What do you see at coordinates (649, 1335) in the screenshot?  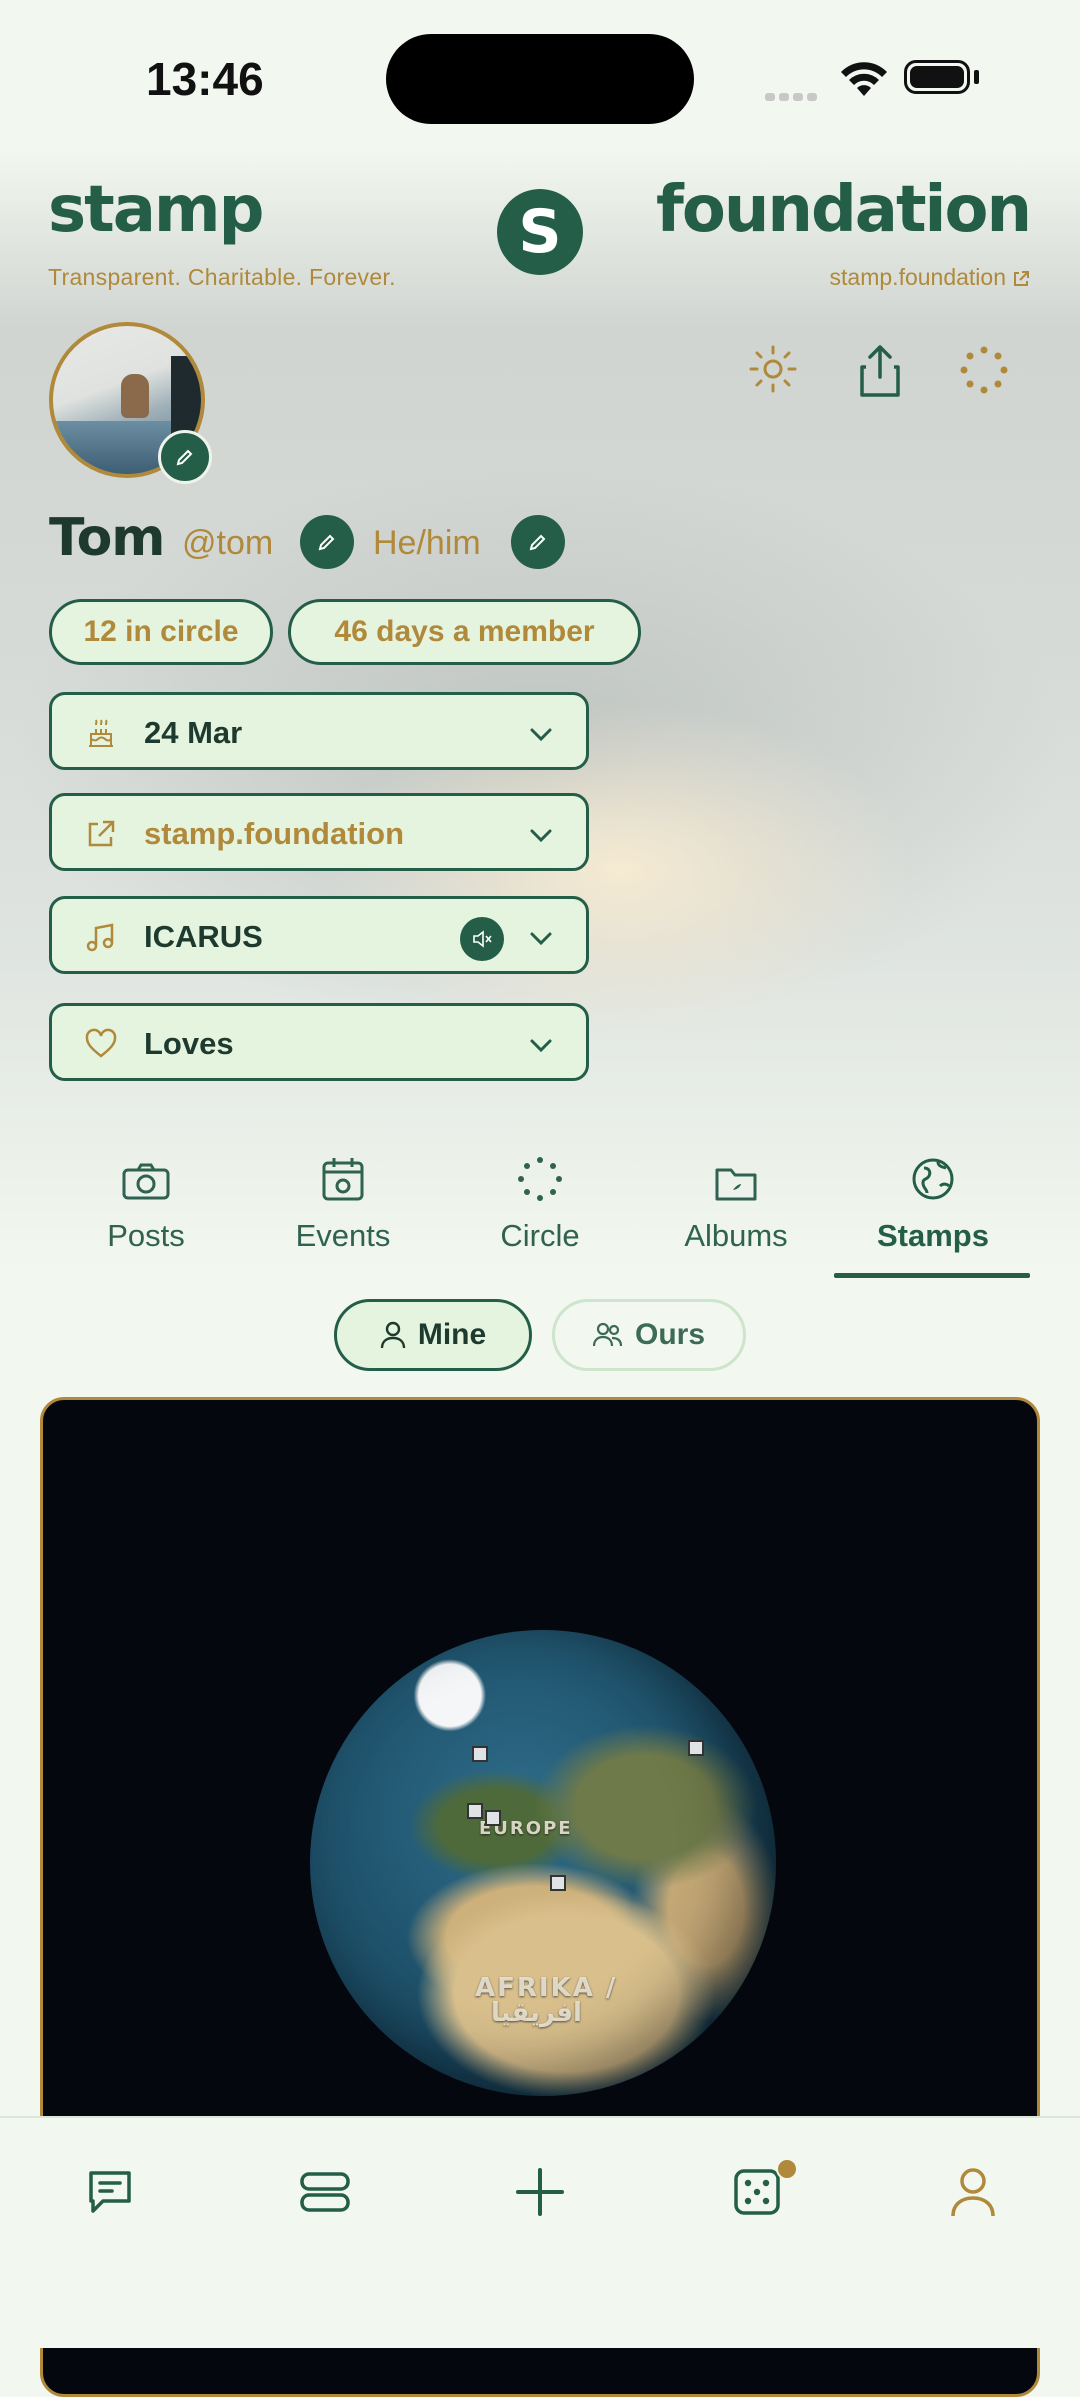 I see `segment-ours: Ours` at bounding box center [649, 1335].